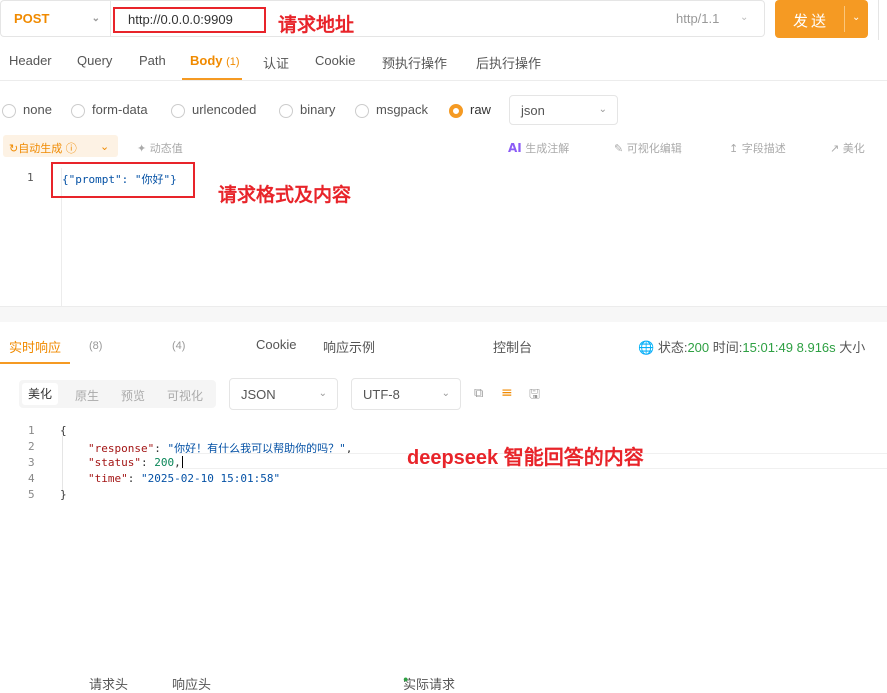  What do you see at coordinates (406, 394) in the screenshot?
I see `encoding-select: UTF-8 ⌄` at bounding box center [406, 394].